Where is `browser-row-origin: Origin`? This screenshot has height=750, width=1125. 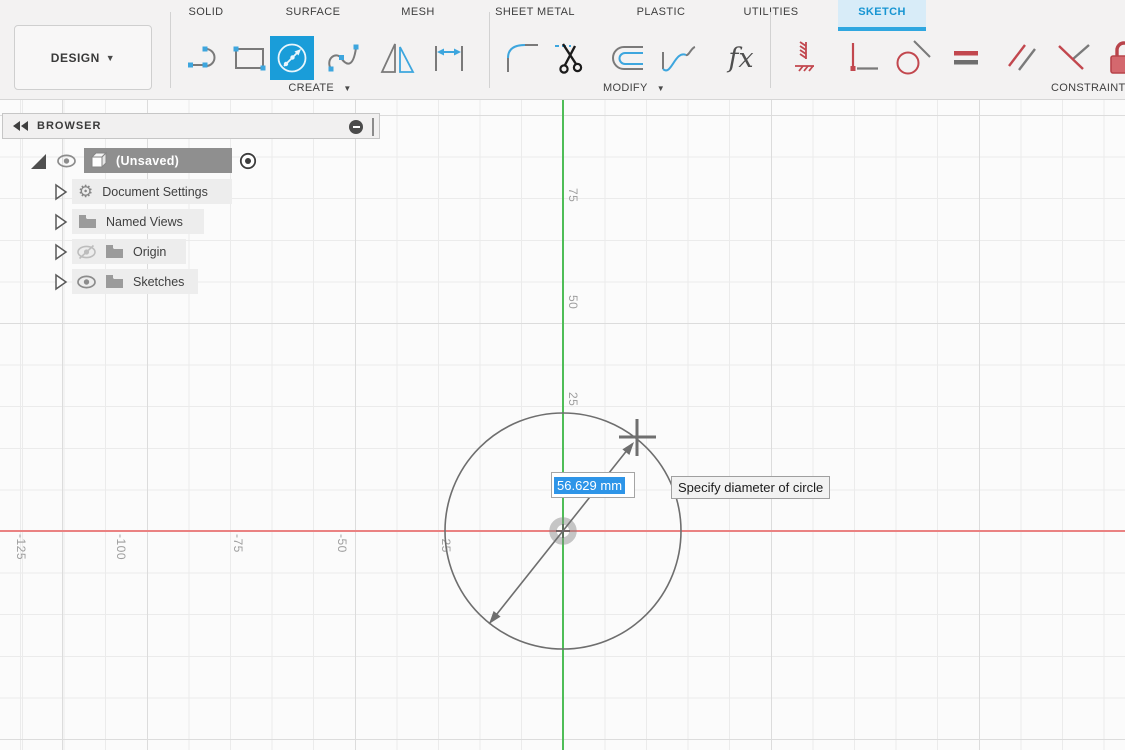 browser-row-origin: Origin is located at coordinates (83, 251).